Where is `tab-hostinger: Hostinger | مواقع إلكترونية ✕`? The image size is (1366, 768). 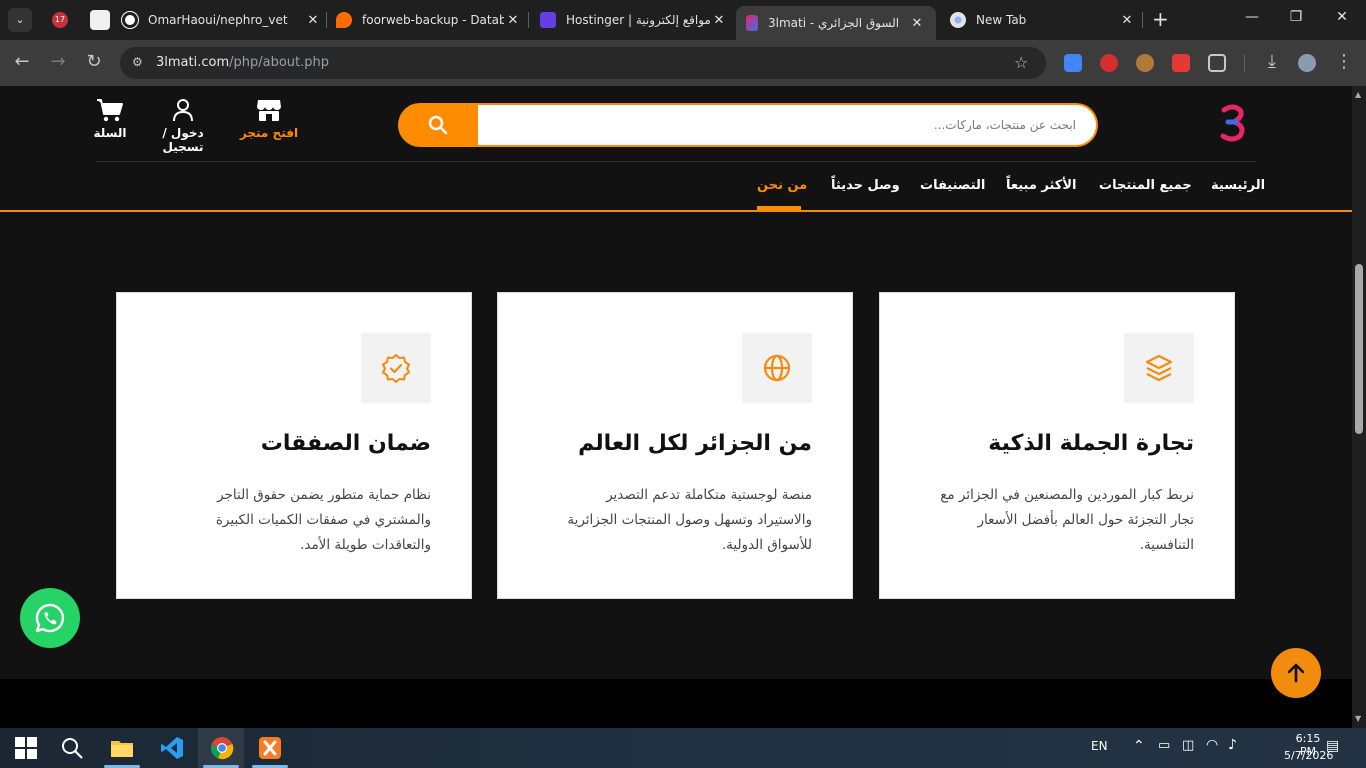 tab-hostinger: Hostinger | مواقع إلكترونية ✕ is located at coordinates (634, 20).